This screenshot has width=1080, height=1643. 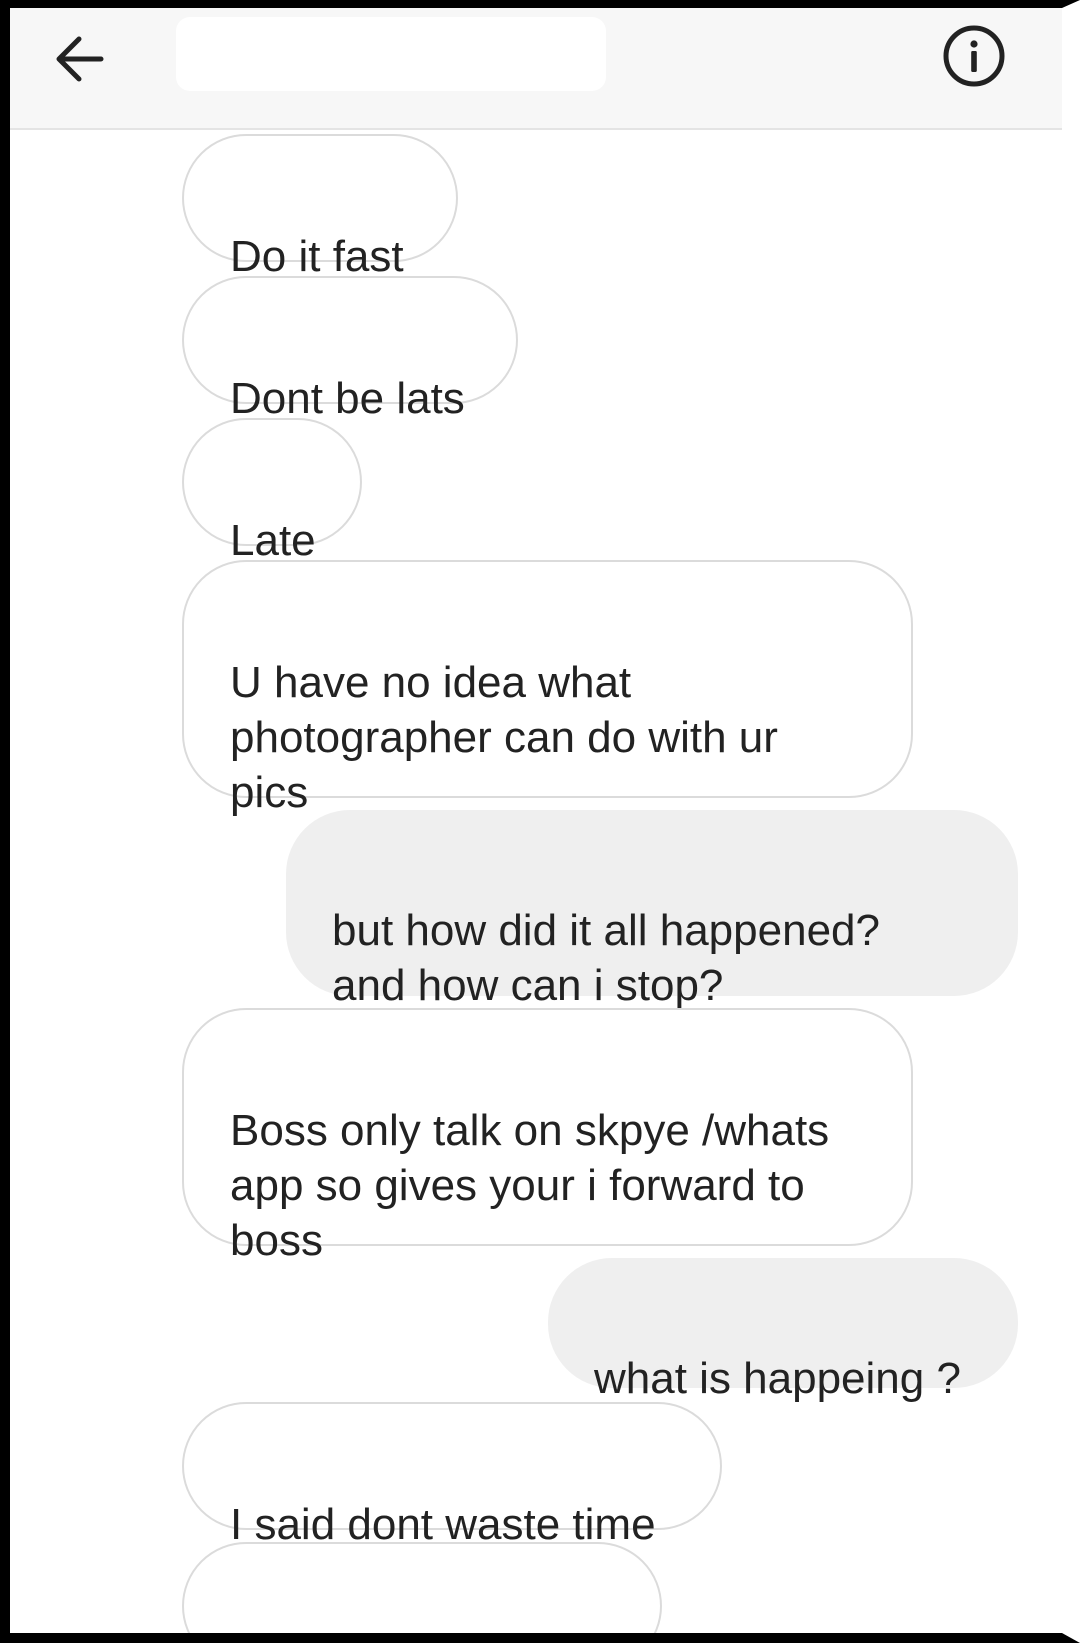 I want to click on message-text: Late, so click(x=273, y=540).